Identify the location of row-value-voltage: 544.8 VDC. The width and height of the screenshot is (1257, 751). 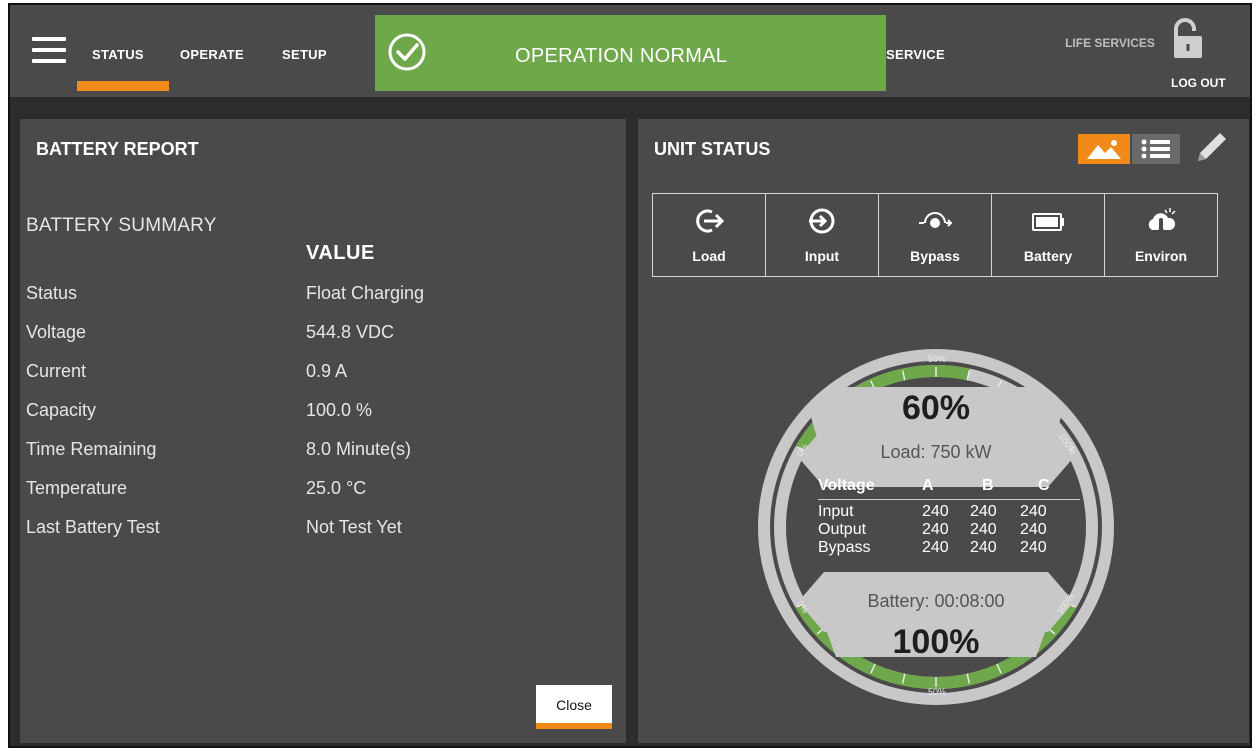
(350, 332).